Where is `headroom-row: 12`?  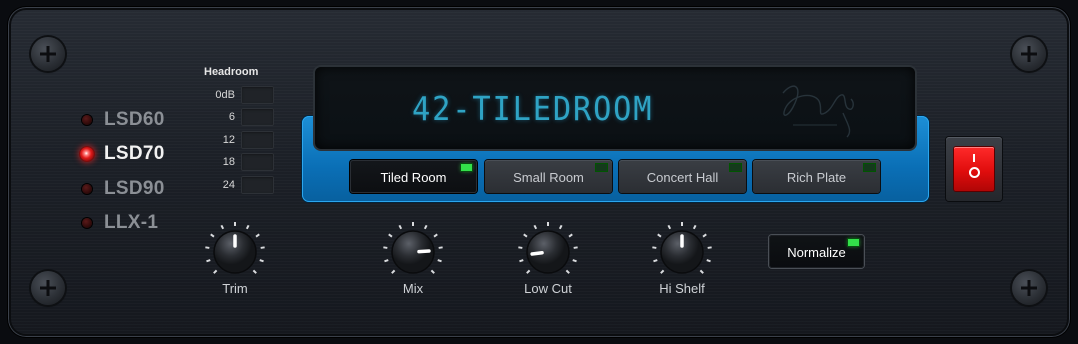 headroom-row: 12 is located at coordinates (239, 140).